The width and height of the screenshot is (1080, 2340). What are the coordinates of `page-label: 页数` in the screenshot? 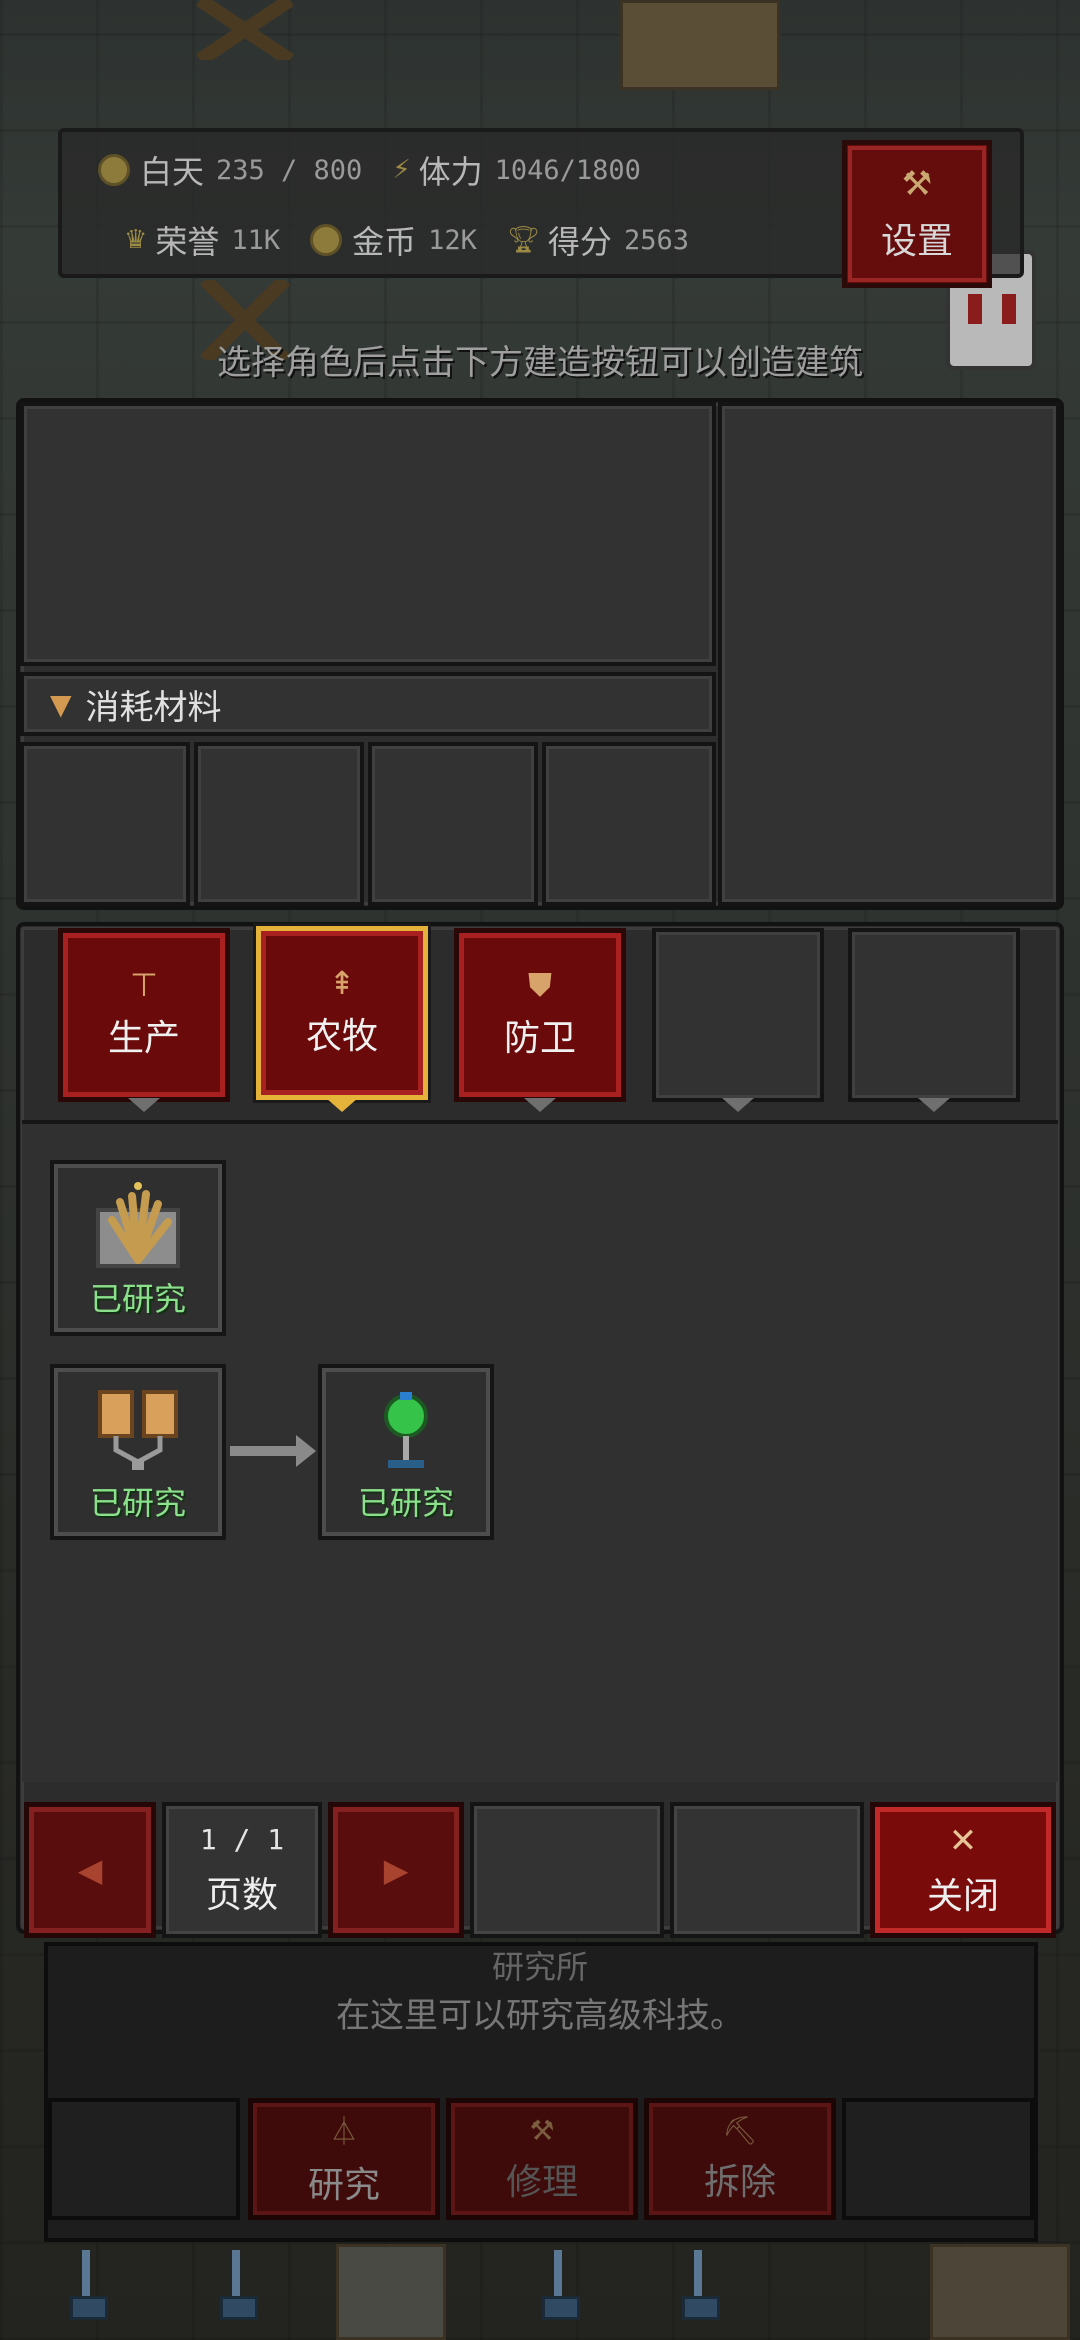 It's located at (241, 1895).